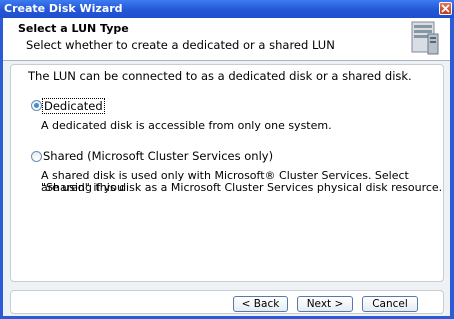 The image size is (454, 319). Describe the element at coordinates (158, 156) in the screenshot. I see `shared-radio-label: Shared (Microsoft Cluster Services only)` at that location.